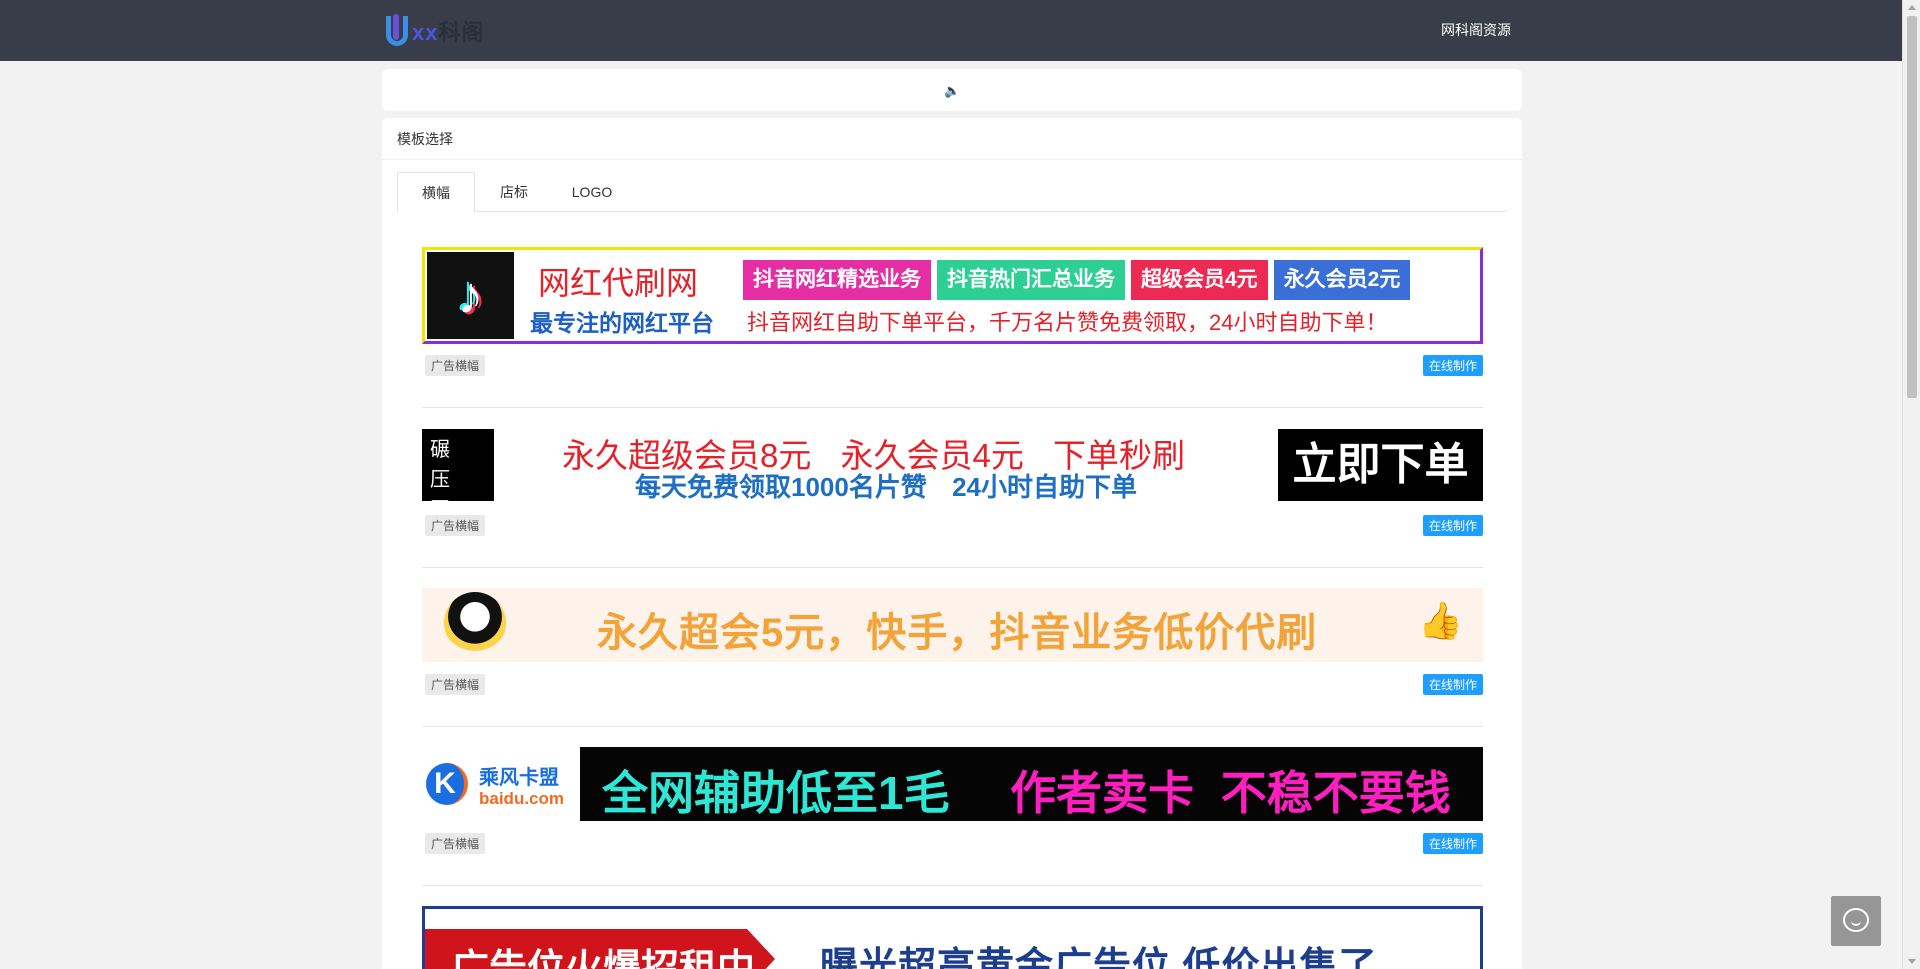  I want to click on banner-image: 广告位火爆招租中 曝光超高黄金广告位 低价出售了, so click(952, 937).